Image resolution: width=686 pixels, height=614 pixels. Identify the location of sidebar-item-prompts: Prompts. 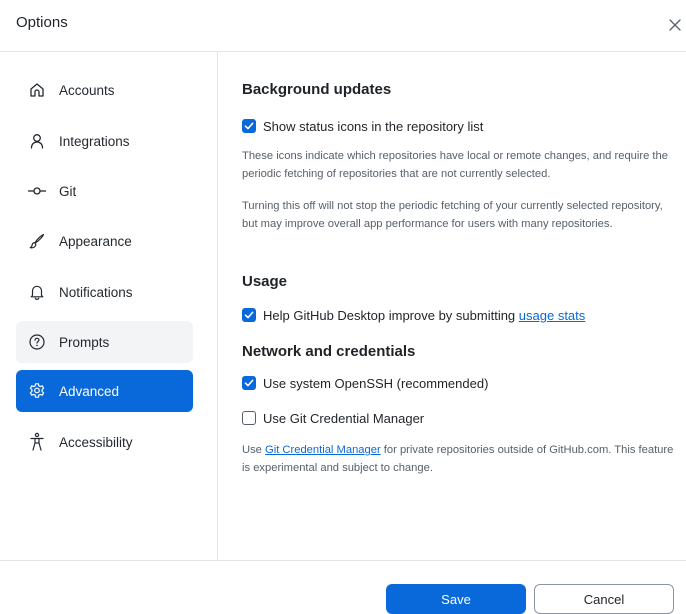
(104, 342).